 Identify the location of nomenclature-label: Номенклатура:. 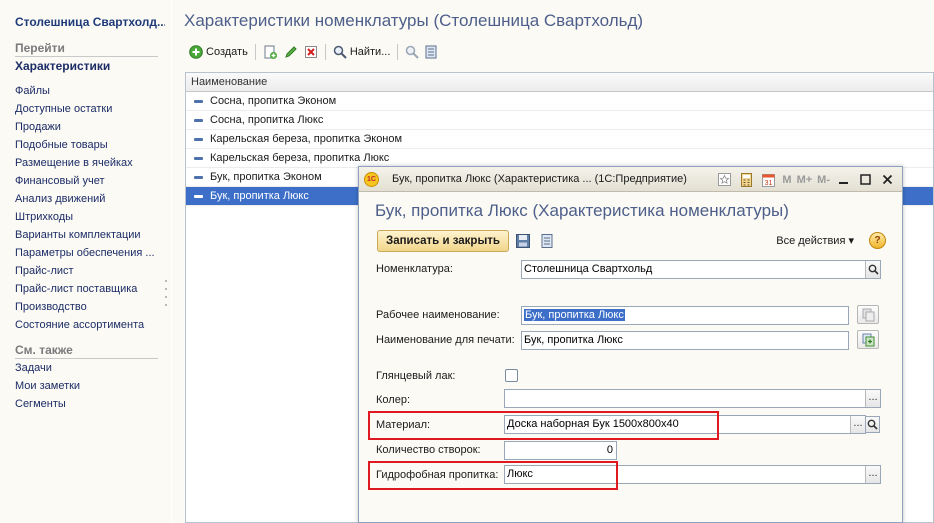
(414, 269).